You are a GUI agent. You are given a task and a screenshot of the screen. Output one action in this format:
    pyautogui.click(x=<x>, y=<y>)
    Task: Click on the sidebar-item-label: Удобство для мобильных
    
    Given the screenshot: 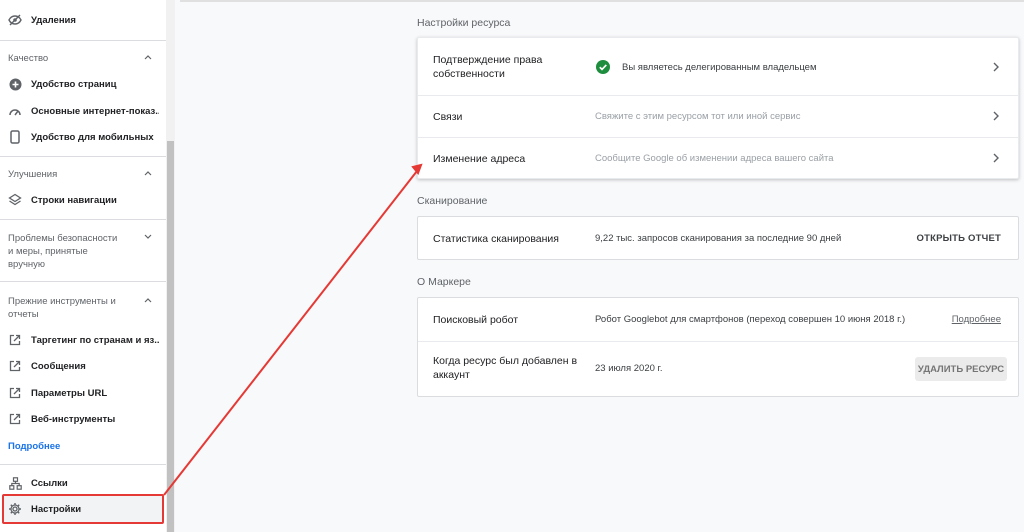 What is the action you would take?
    pyautogui.click(x=92, y=137)
    